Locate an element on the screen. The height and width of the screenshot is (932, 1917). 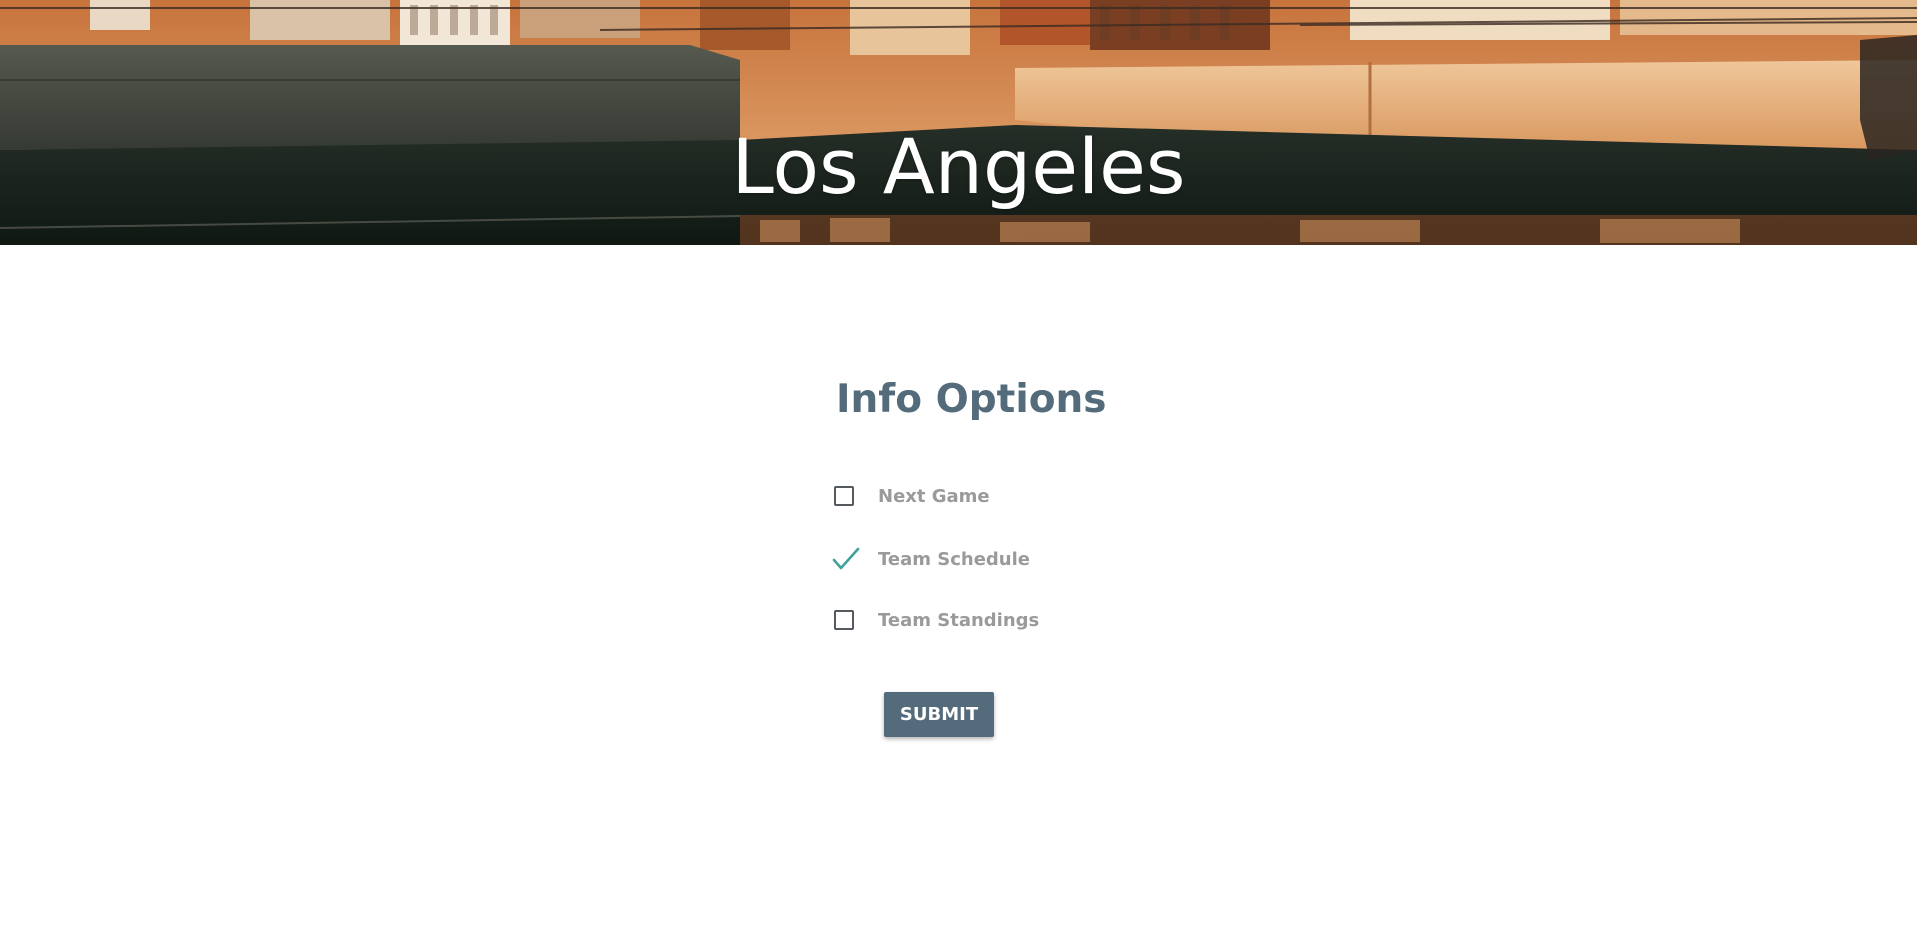
city-title: Los Angeles is located at coordinates (958, 166).